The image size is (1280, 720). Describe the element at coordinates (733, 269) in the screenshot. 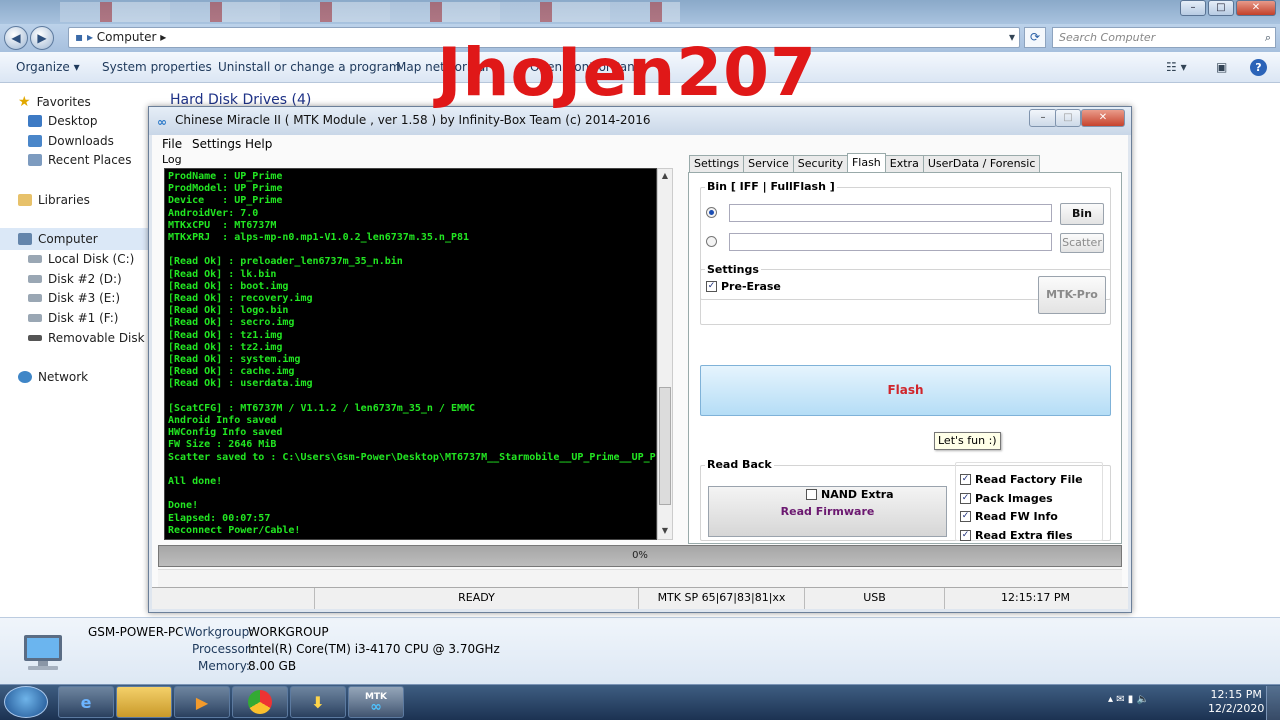

I see `settings-group-label: Settings` at that location.